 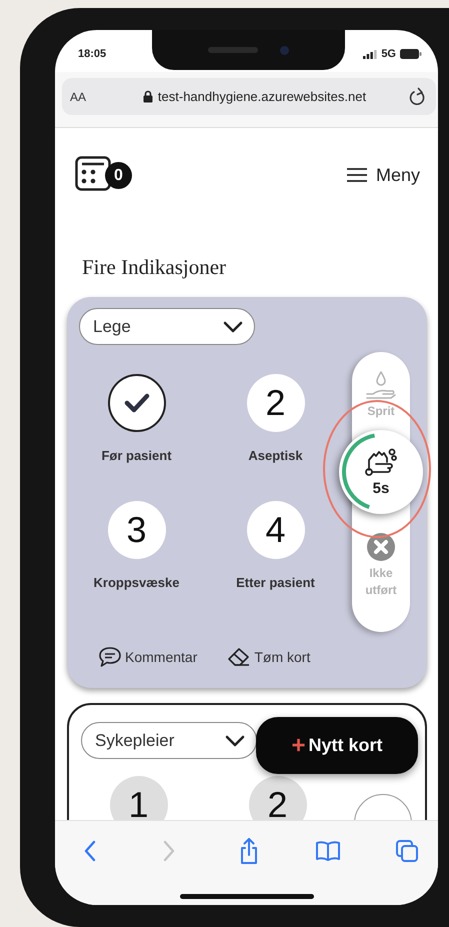 What do you see at coordinates (381, 547) in the screenshot?
I see `close-circle-icon` at bounding box center [381, 547].